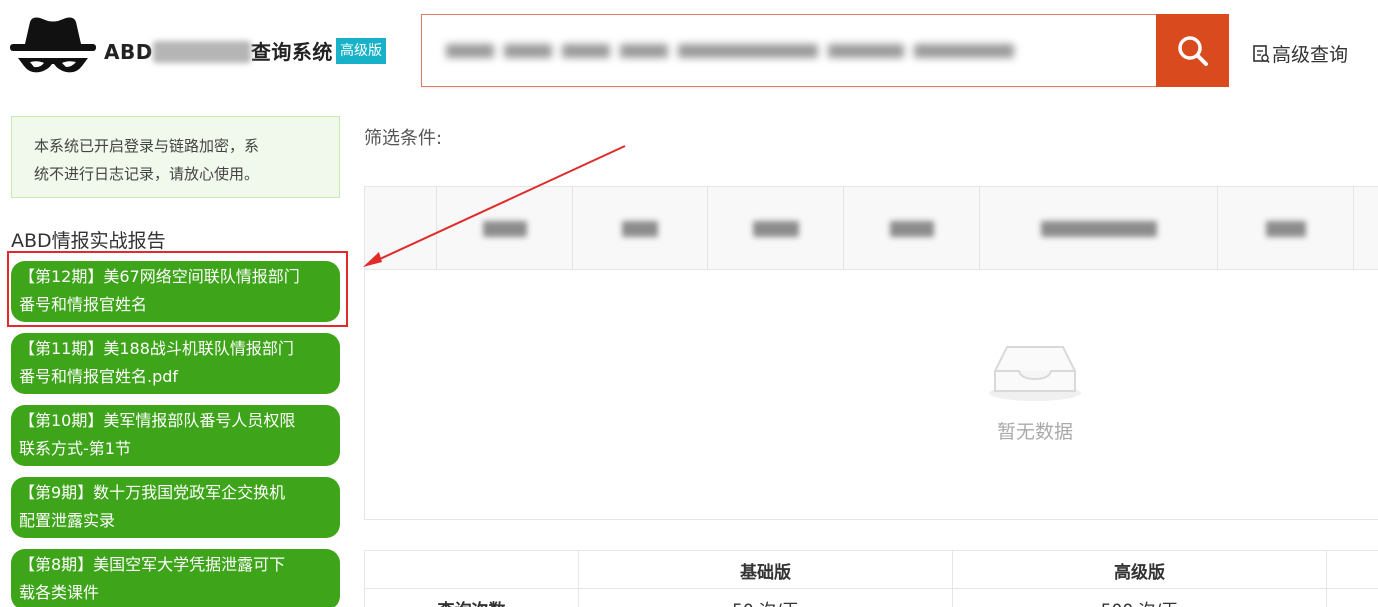 This screenshot has width=1378, height=607. I want to click on spy-hat-glasses-icon, so click(53, 45).